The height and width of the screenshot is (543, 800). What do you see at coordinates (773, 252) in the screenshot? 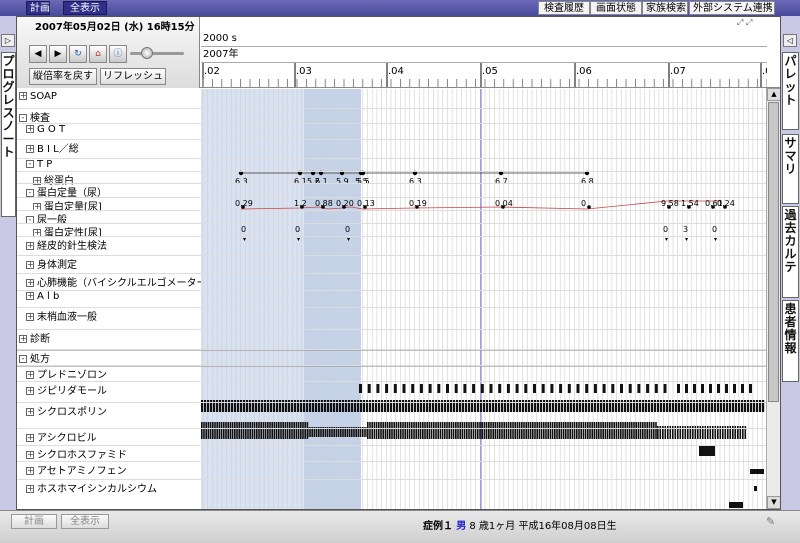
I see `scroll-thumb` at bounding box center [773, 252].